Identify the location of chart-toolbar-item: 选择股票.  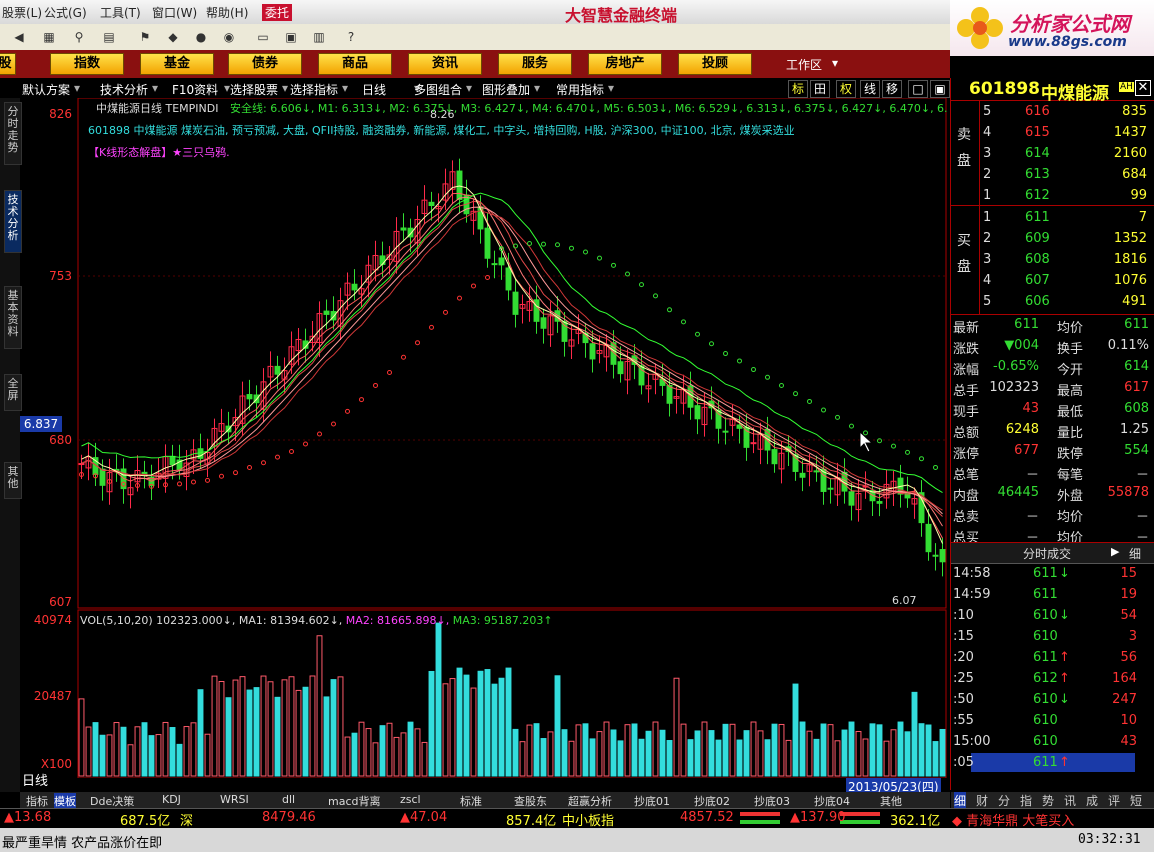
(254, 89).